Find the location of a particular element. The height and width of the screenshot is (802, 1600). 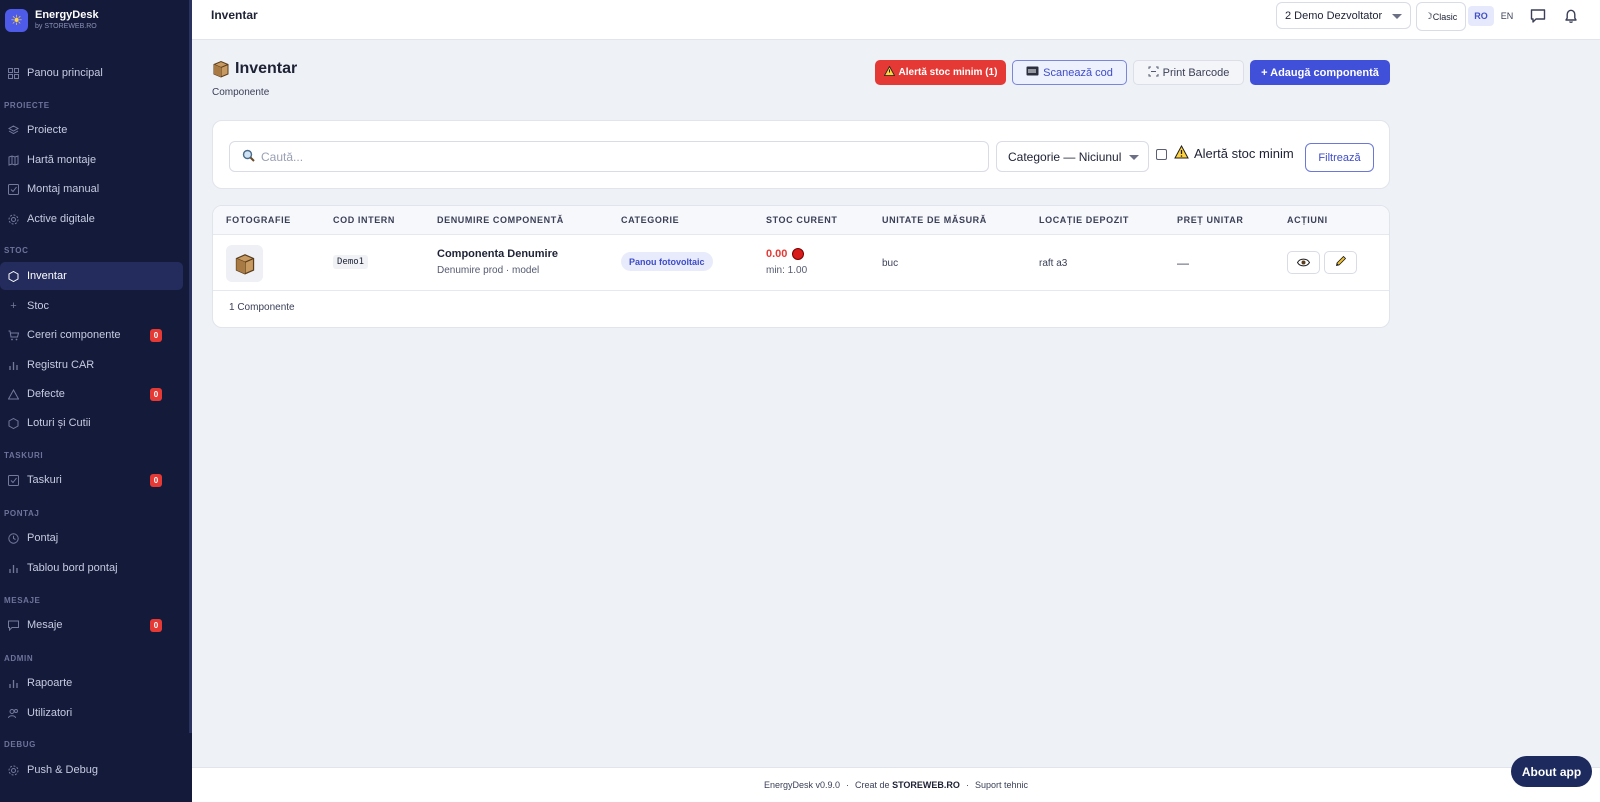

sidebar-item-label: Tablou bord pontaj is located at coordinates (72, 568).